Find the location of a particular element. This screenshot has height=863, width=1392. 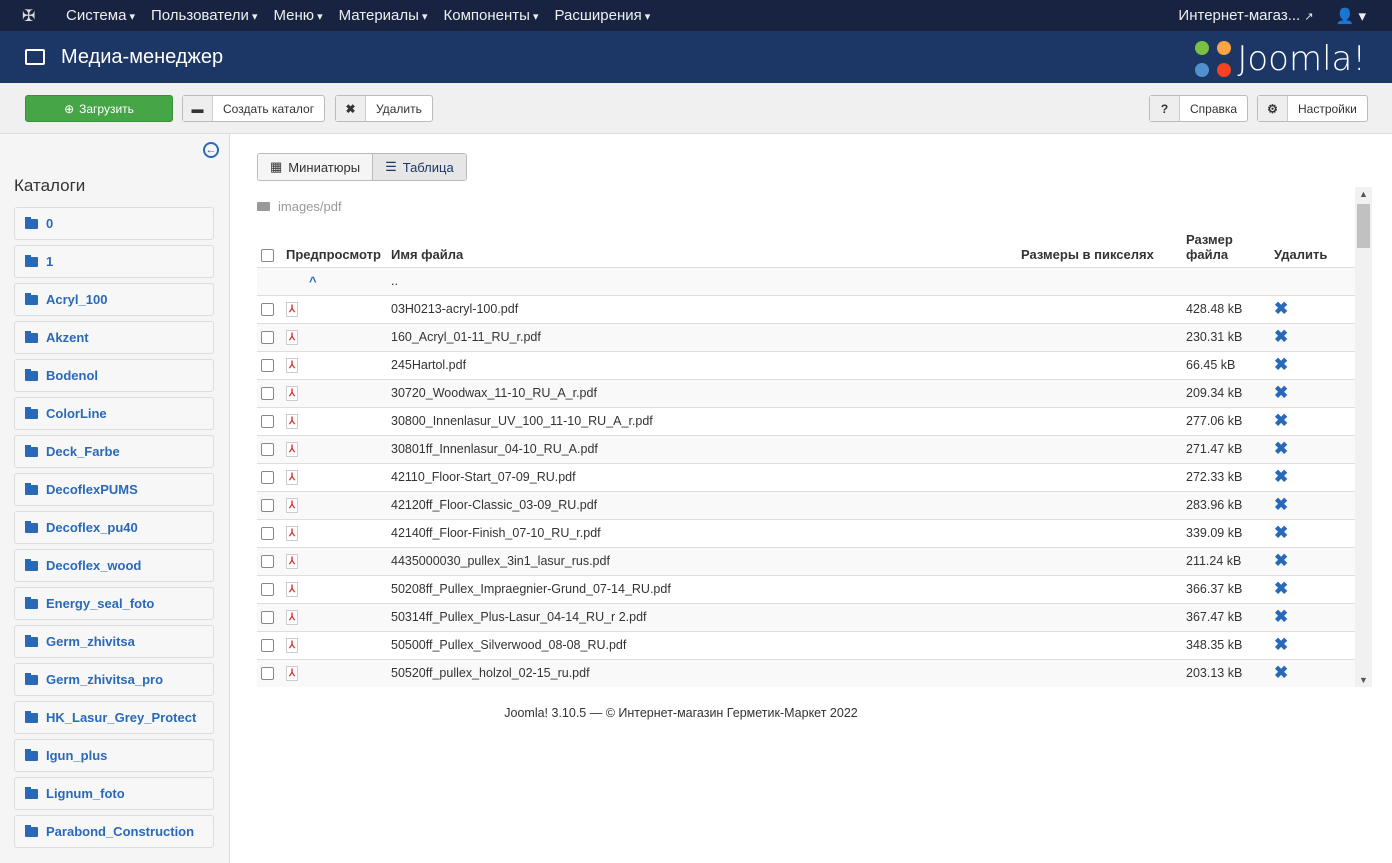

folder-item: Igun_plus is located at coordinates (114, 755).